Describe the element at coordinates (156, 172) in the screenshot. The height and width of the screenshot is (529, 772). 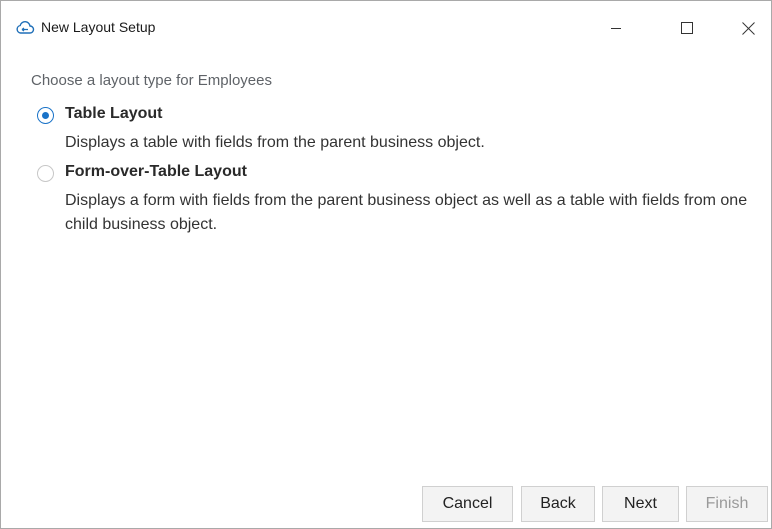
I see `option-label: Form-over-Table Layout` at that location.